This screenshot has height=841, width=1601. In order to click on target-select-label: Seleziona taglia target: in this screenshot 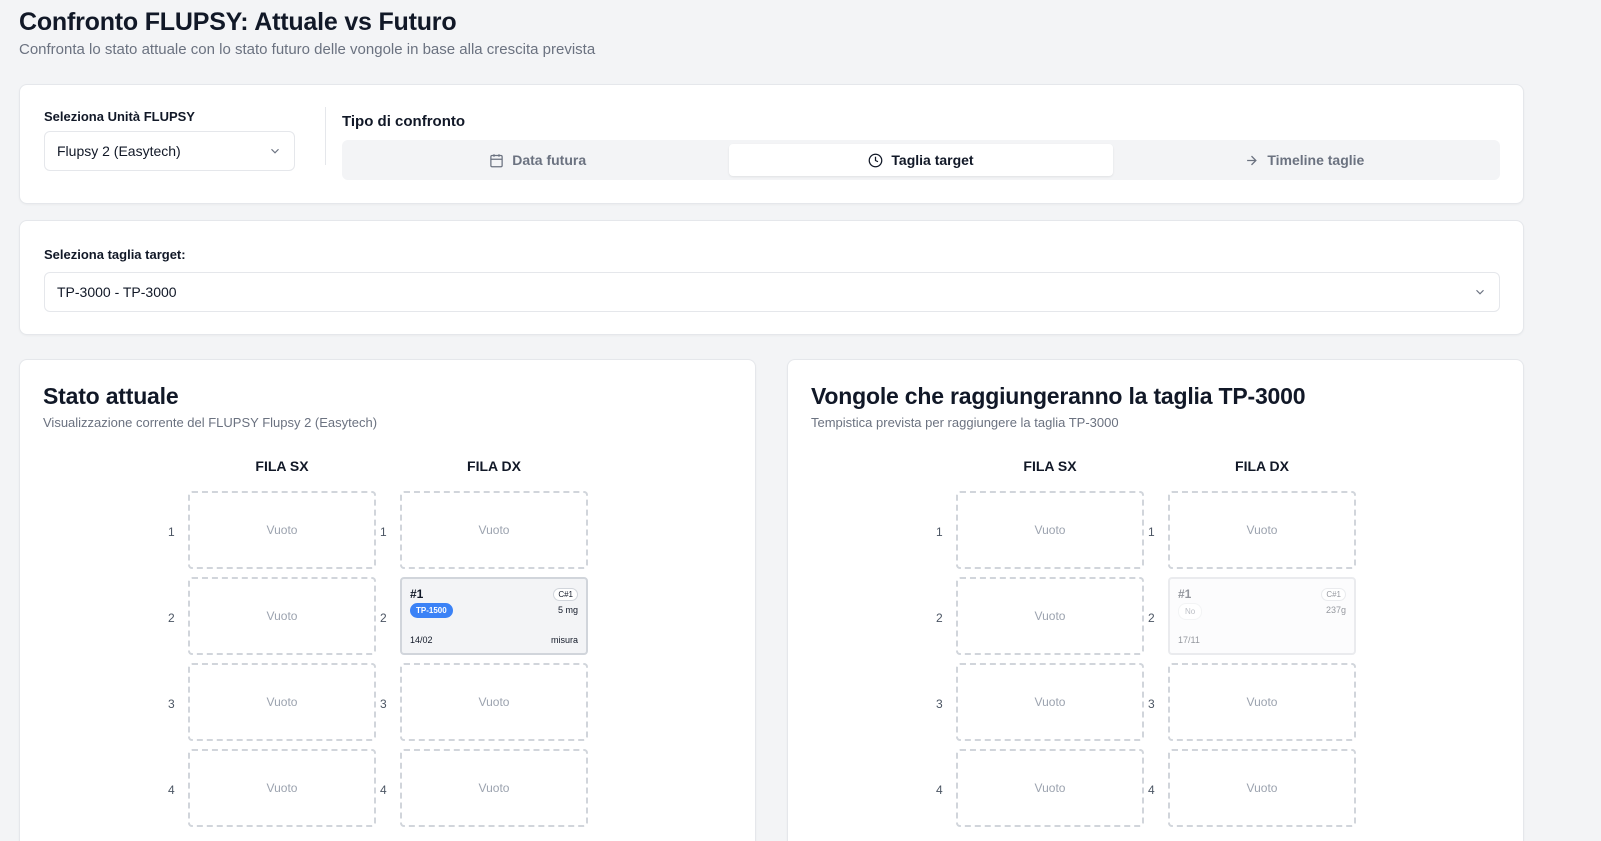, I will do `click(115, 254)`.